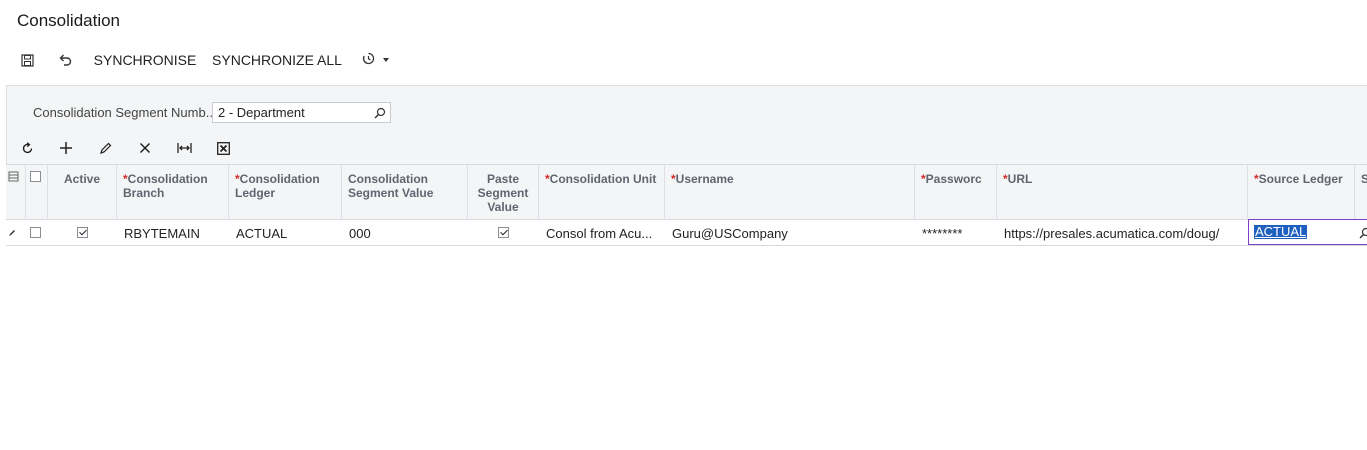 The image size is (1367, 450). I want to click on select-all-checkbox, so click(37, 192).